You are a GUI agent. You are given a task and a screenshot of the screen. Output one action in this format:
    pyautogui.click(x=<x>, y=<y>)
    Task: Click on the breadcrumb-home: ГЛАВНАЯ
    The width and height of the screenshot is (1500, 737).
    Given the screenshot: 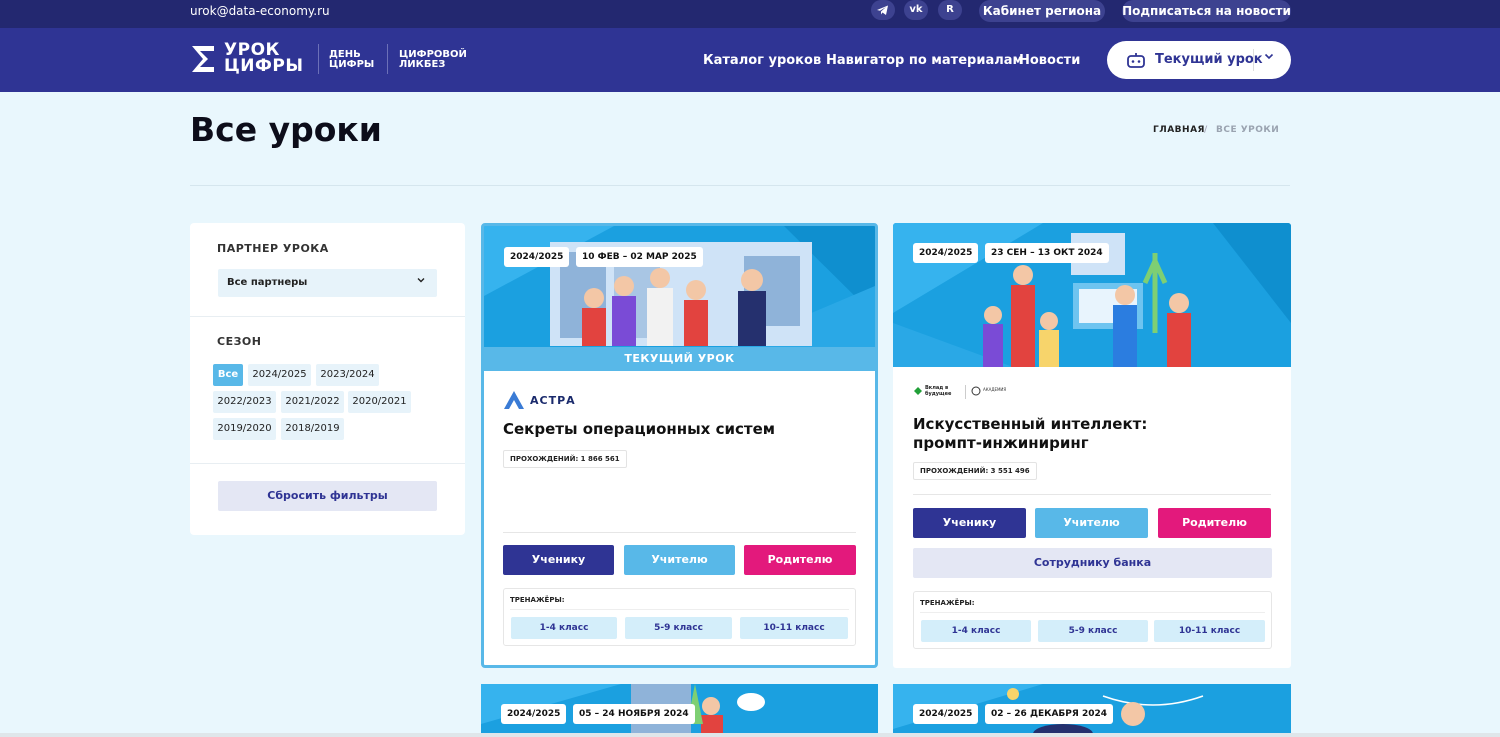 What is the action you would take?
    pyautogui.click(x=1179, y=130)
    